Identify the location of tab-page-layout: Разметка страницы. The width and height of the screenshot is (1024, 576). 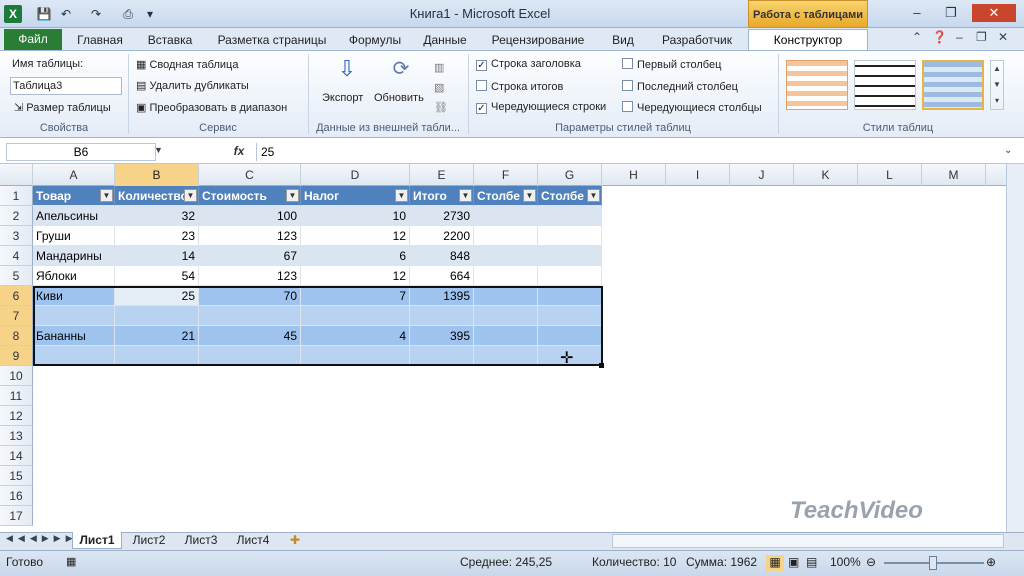
(272, 40).